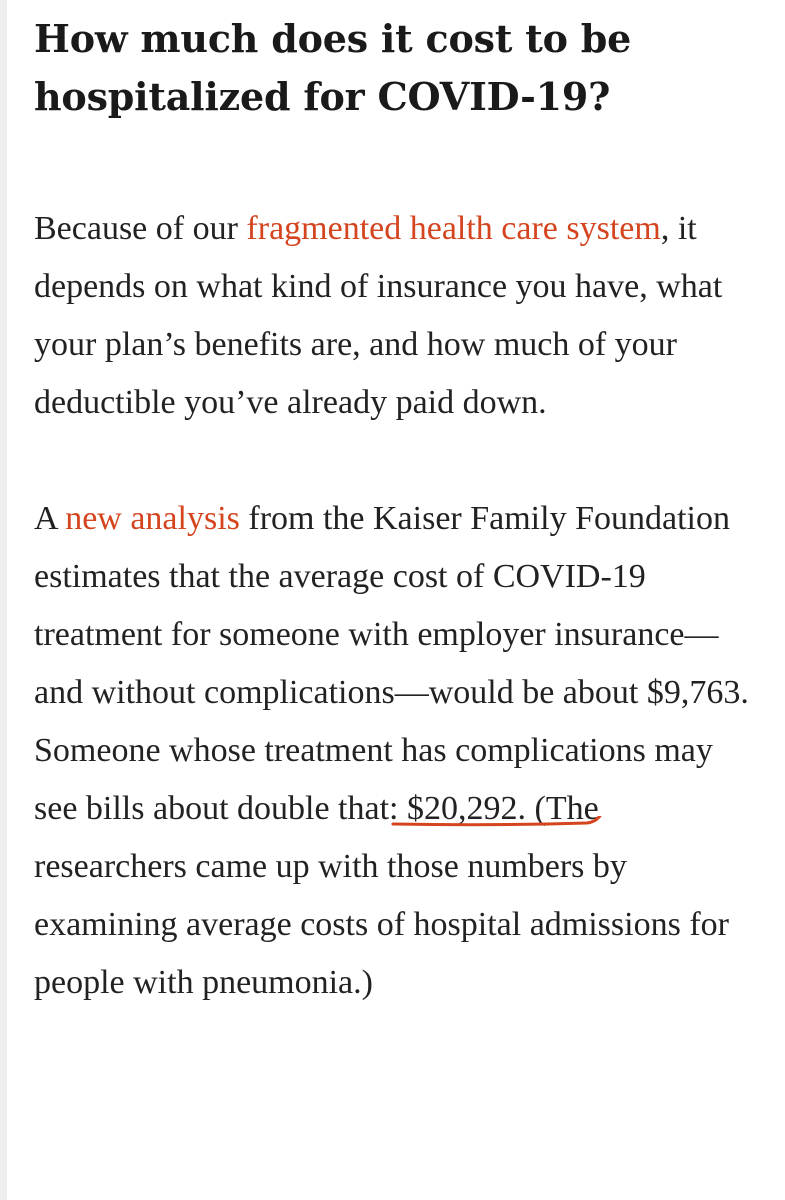 Image resolution: width=785 pixels, height=1200 pixels. I want to click on highlighted-cost-amount: $20,292., so click(466, 808).